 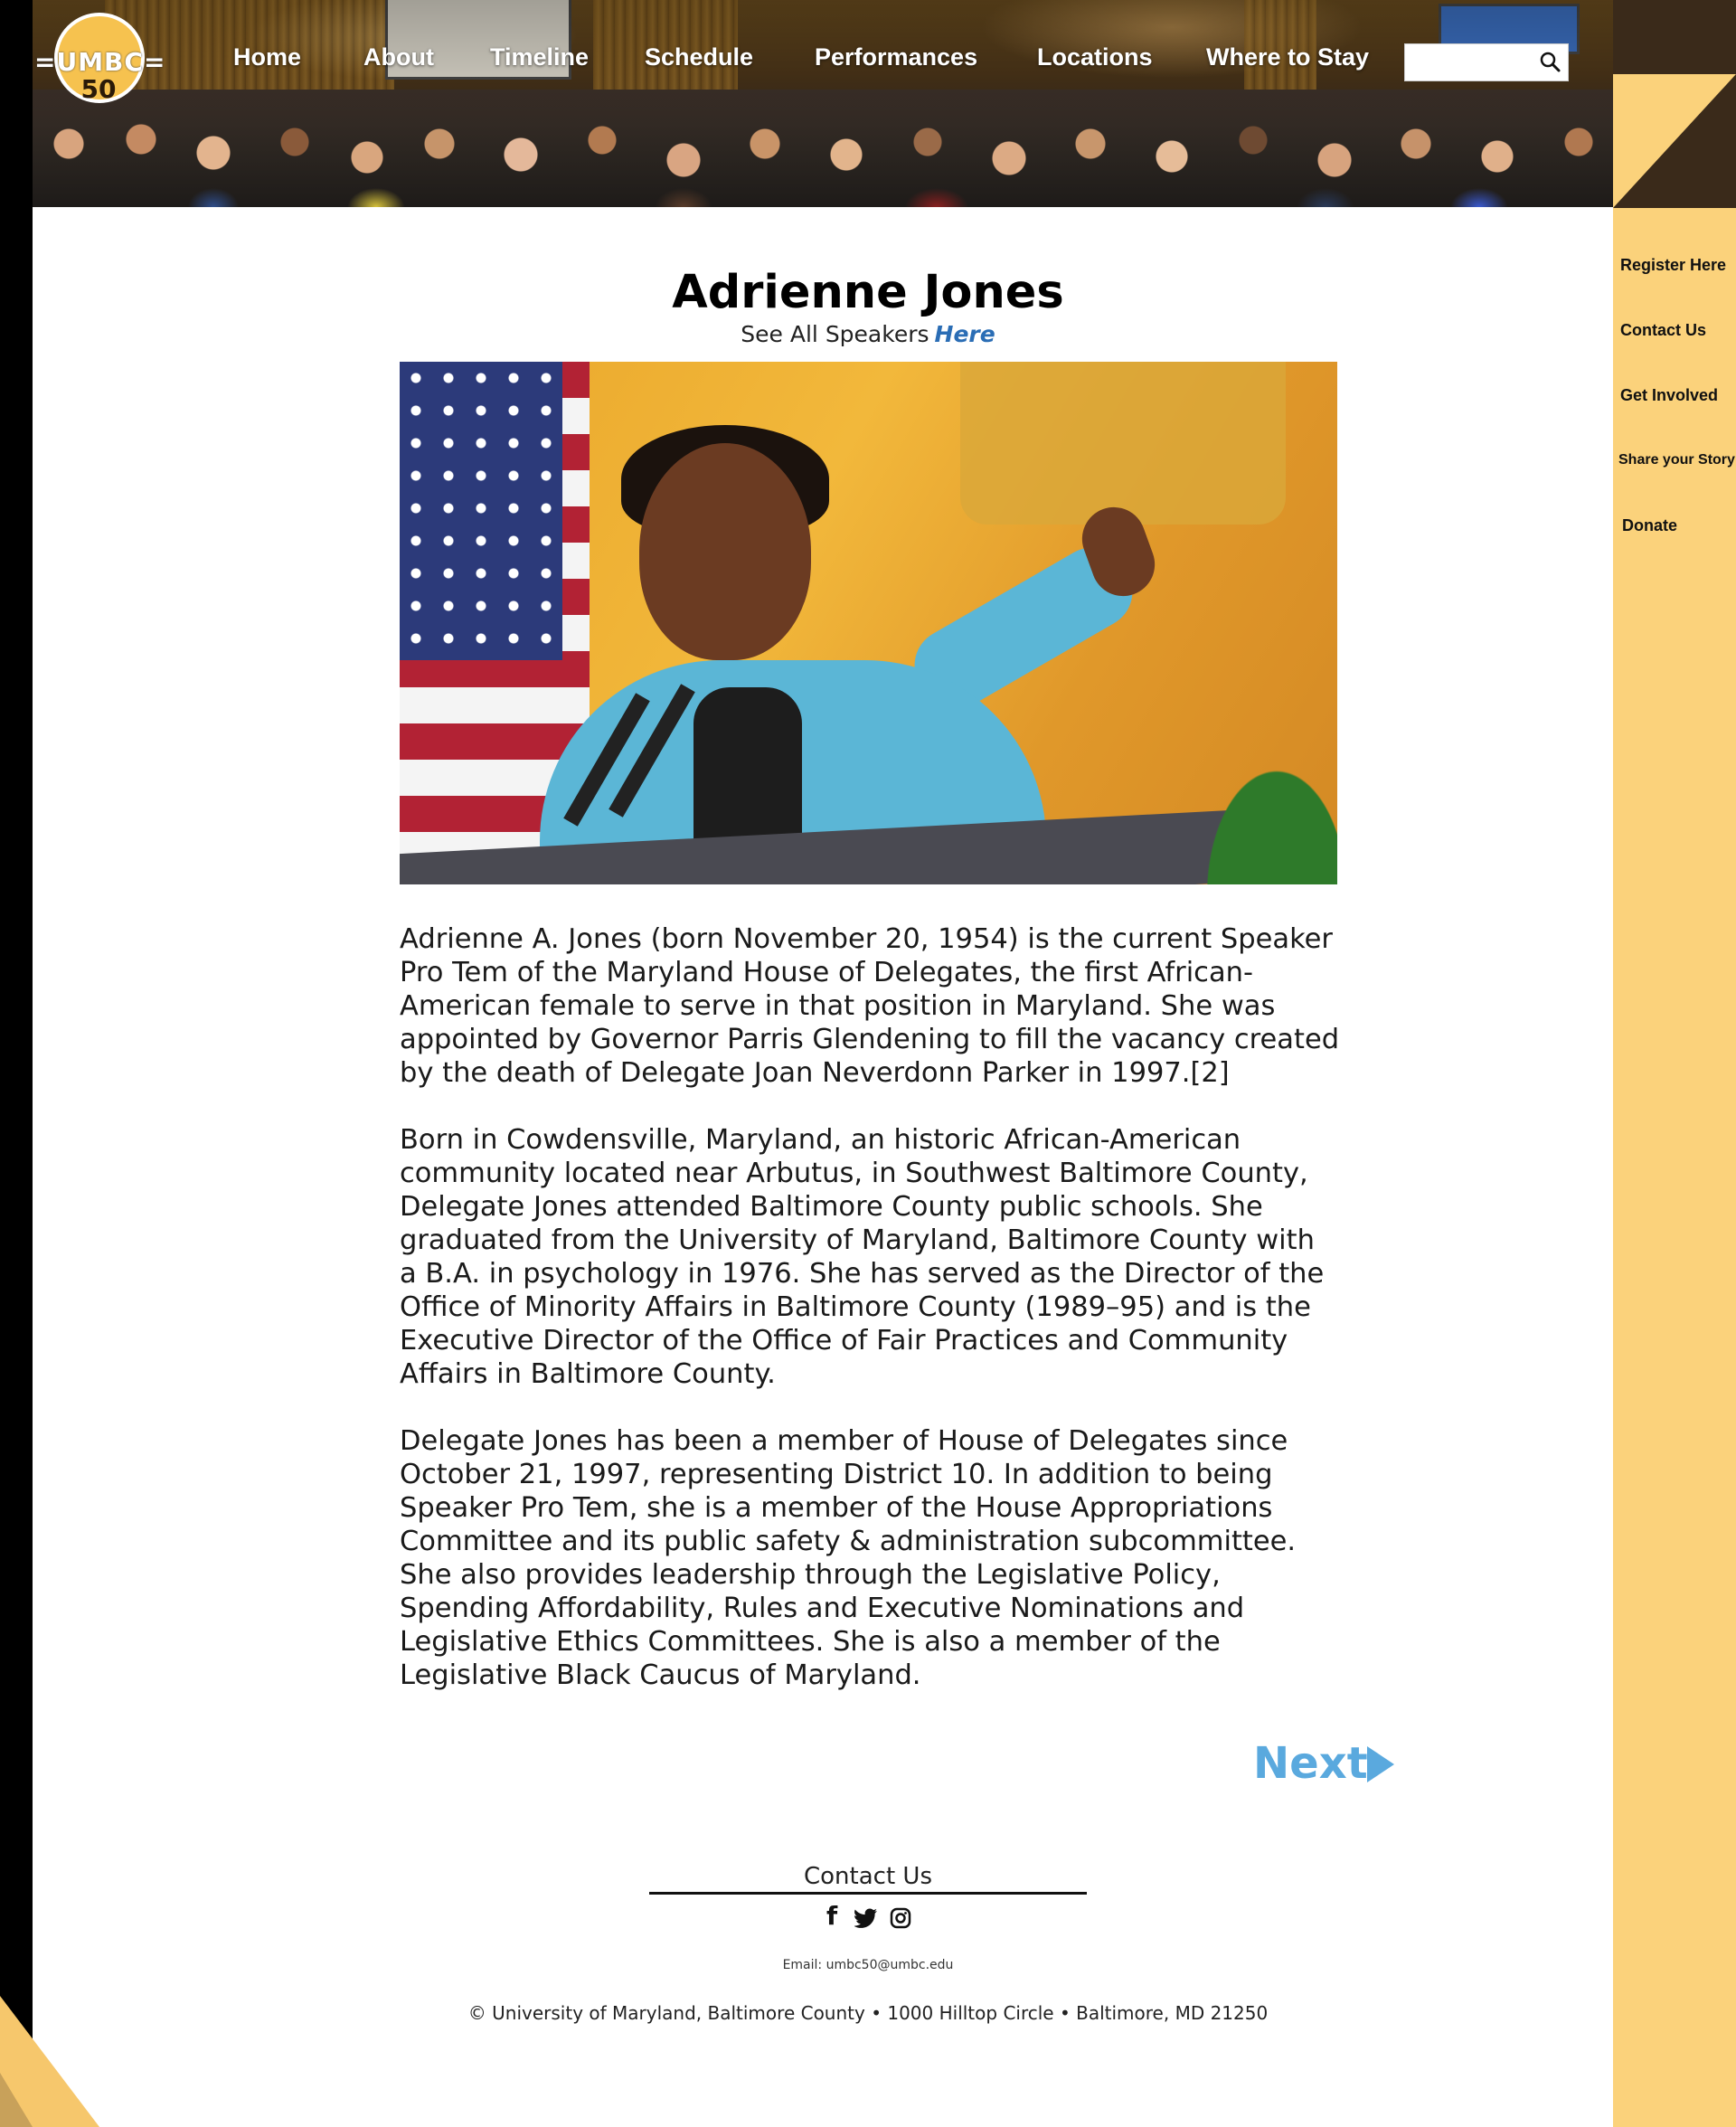 What do you see at coordinates (1551, 62) in the screenshot?
I see `search-icon` at bounding box center [1551, 62].